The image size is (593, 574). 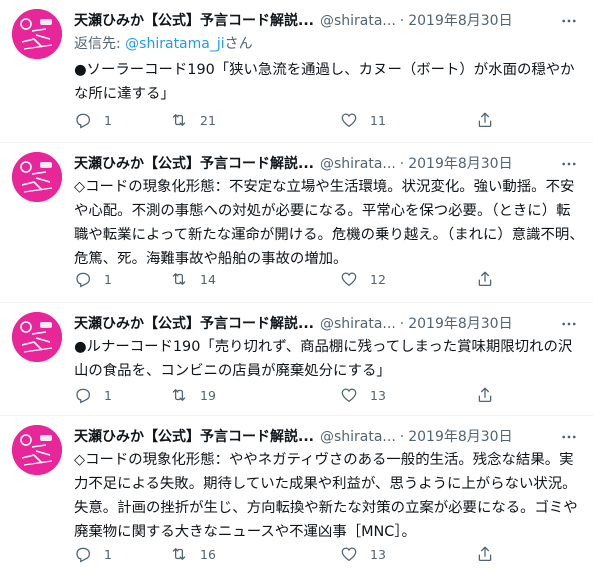 What do you see at coordinates (363, 279) in the screenshot?
I see `like-button: 12` at bounding box center [363, 279].